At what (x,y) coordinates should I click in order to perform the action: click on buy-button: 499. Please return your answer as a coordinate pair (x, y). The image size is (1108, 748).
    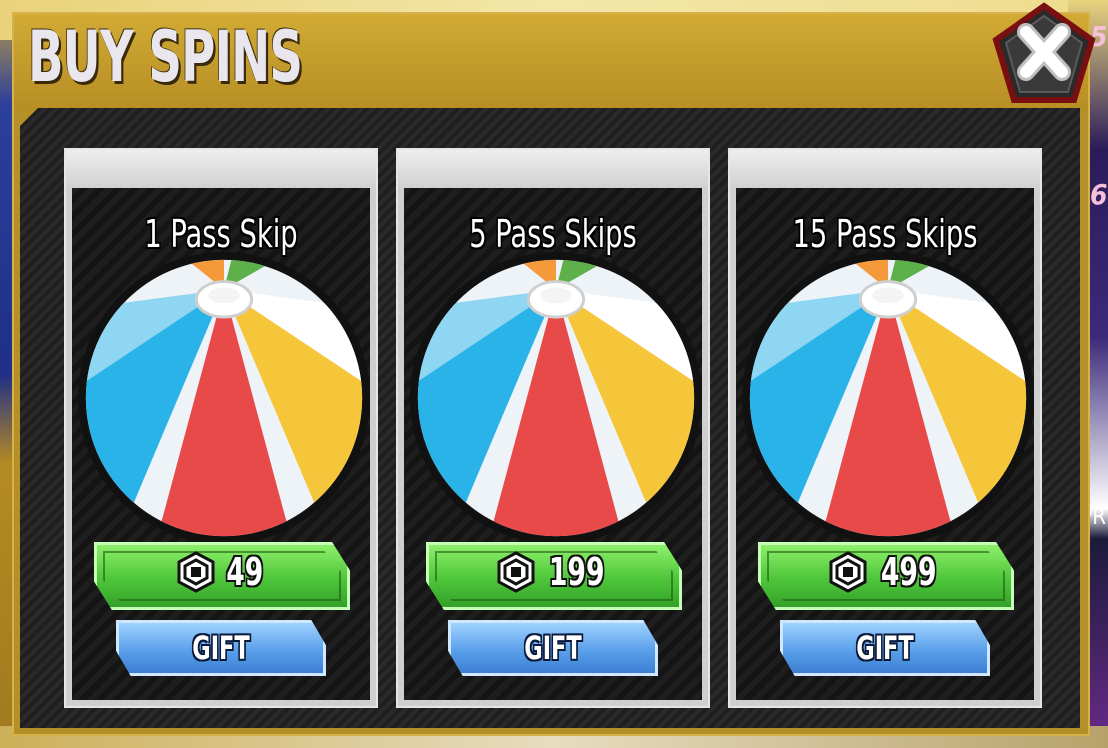
    Looking at the image, I should click on (886, 576).